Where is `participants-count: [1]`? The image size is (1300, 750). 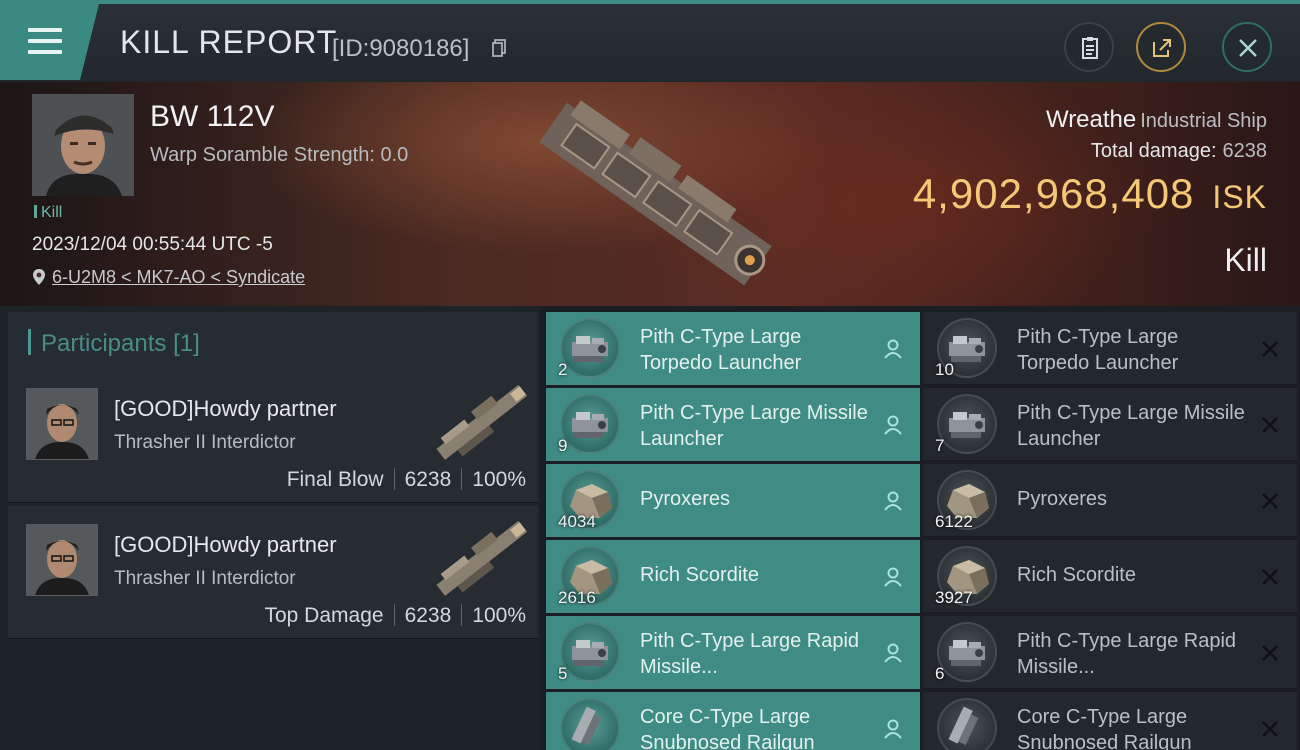 participants-count: [1] is located at coordinates (186, 343).